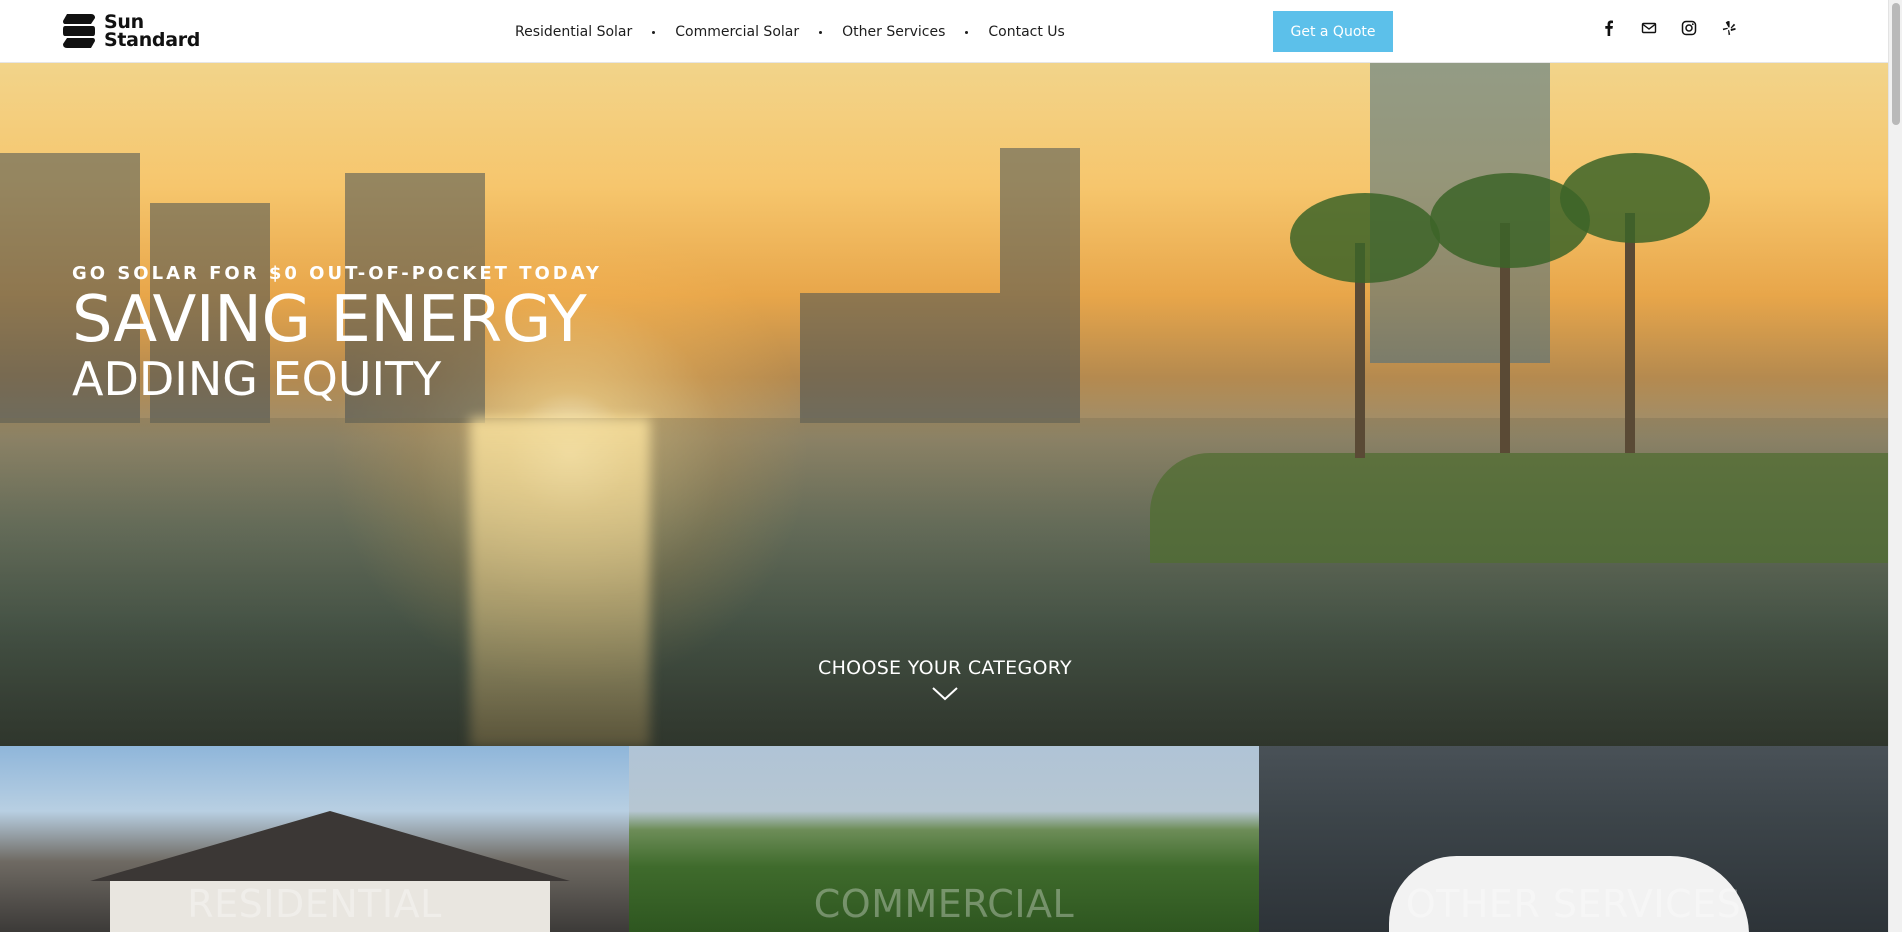 The width and height of the screenshot is (1902, 932). Describe the element at coordinates (573, 32) in the screenshot. I see `nav-residential-solar: Residential Solar` at that location.